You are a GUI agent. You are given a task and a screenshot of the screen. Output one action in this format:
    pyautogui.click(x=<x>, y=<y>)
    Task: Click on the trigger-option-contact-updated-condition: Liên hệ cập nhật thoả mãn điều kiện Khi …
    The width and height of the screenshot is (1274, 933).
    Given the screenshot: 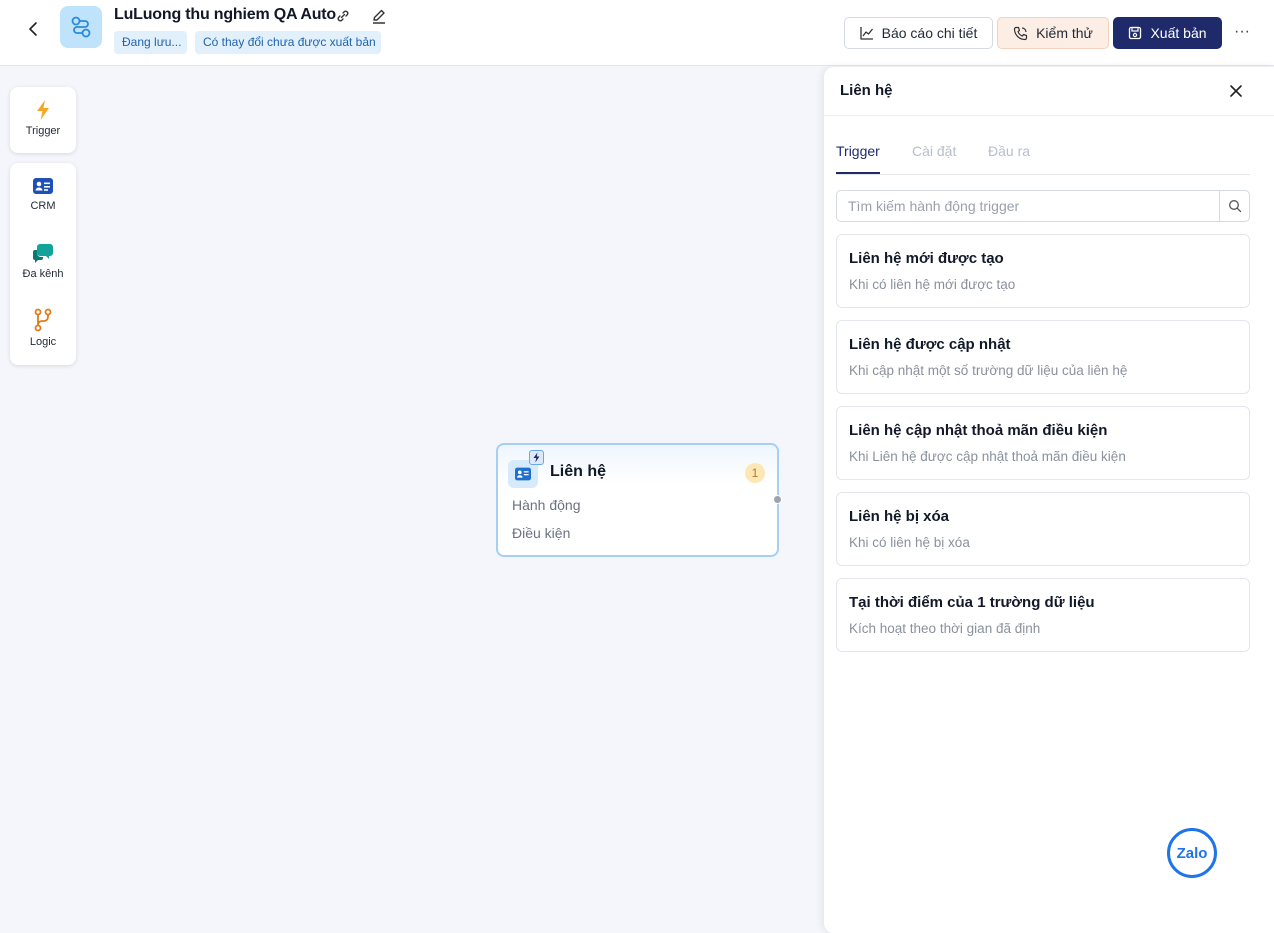 What is the action you would take?
    pyautogui.click(x=1043, y=443)
    